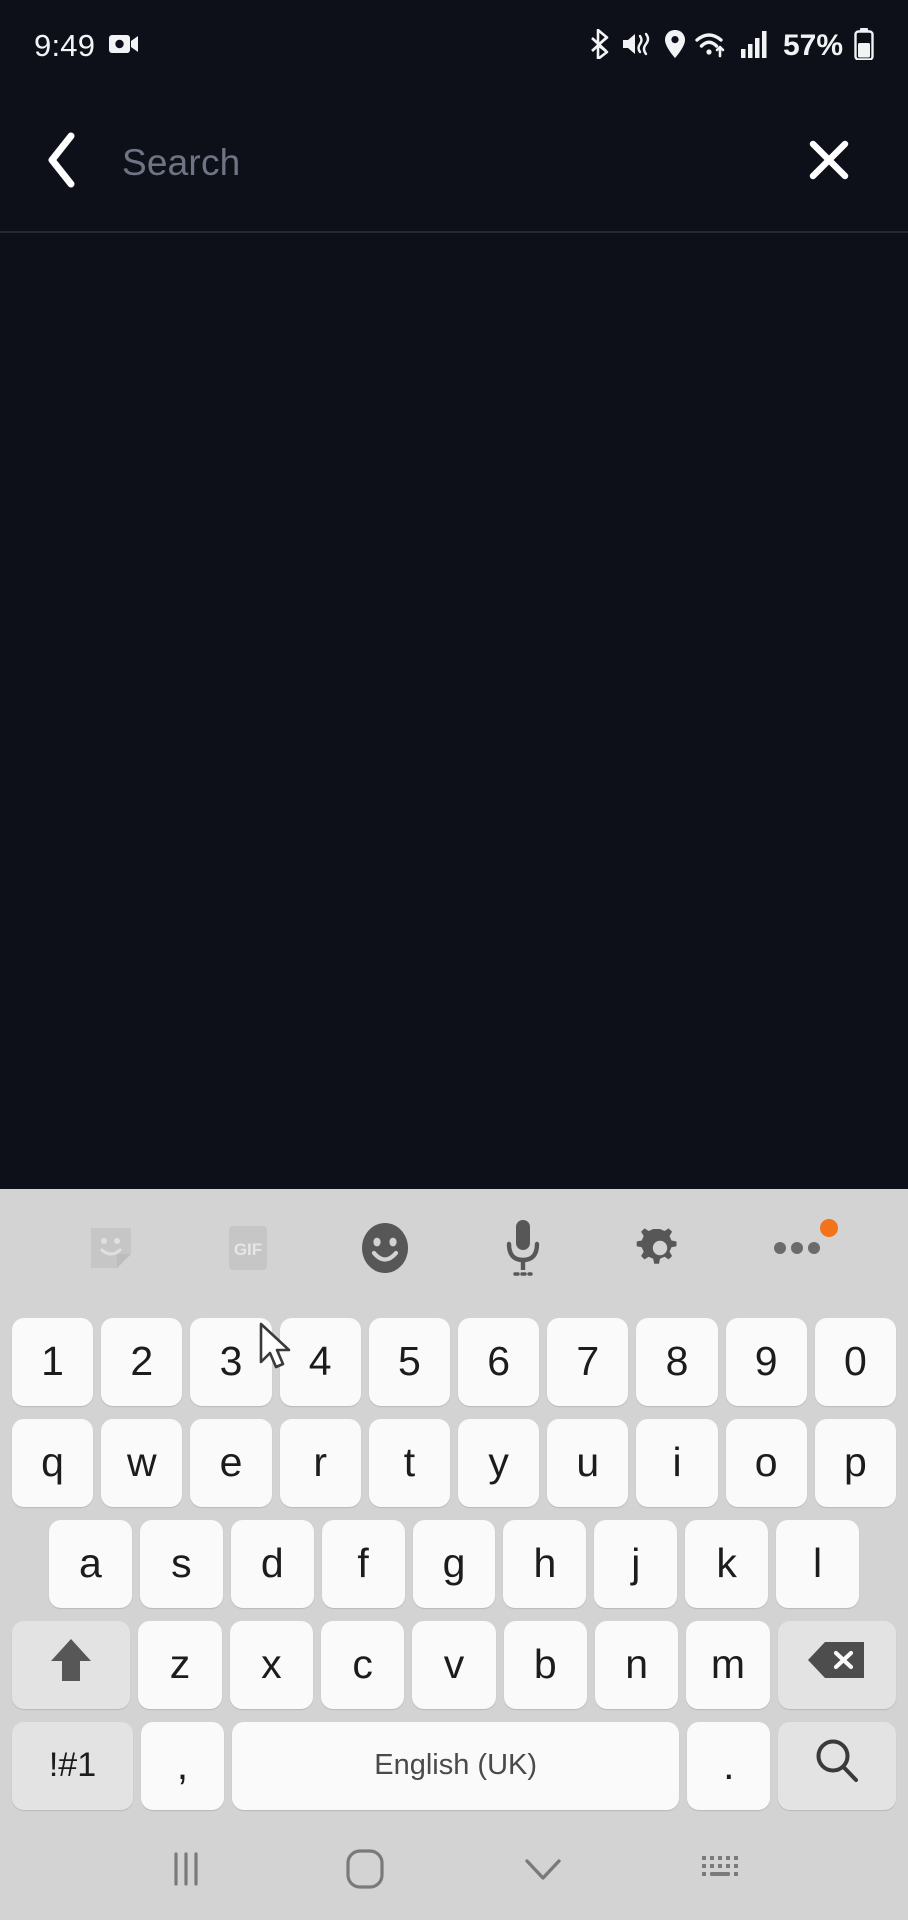  I want to click on shift-icon, so click(71, 1665).